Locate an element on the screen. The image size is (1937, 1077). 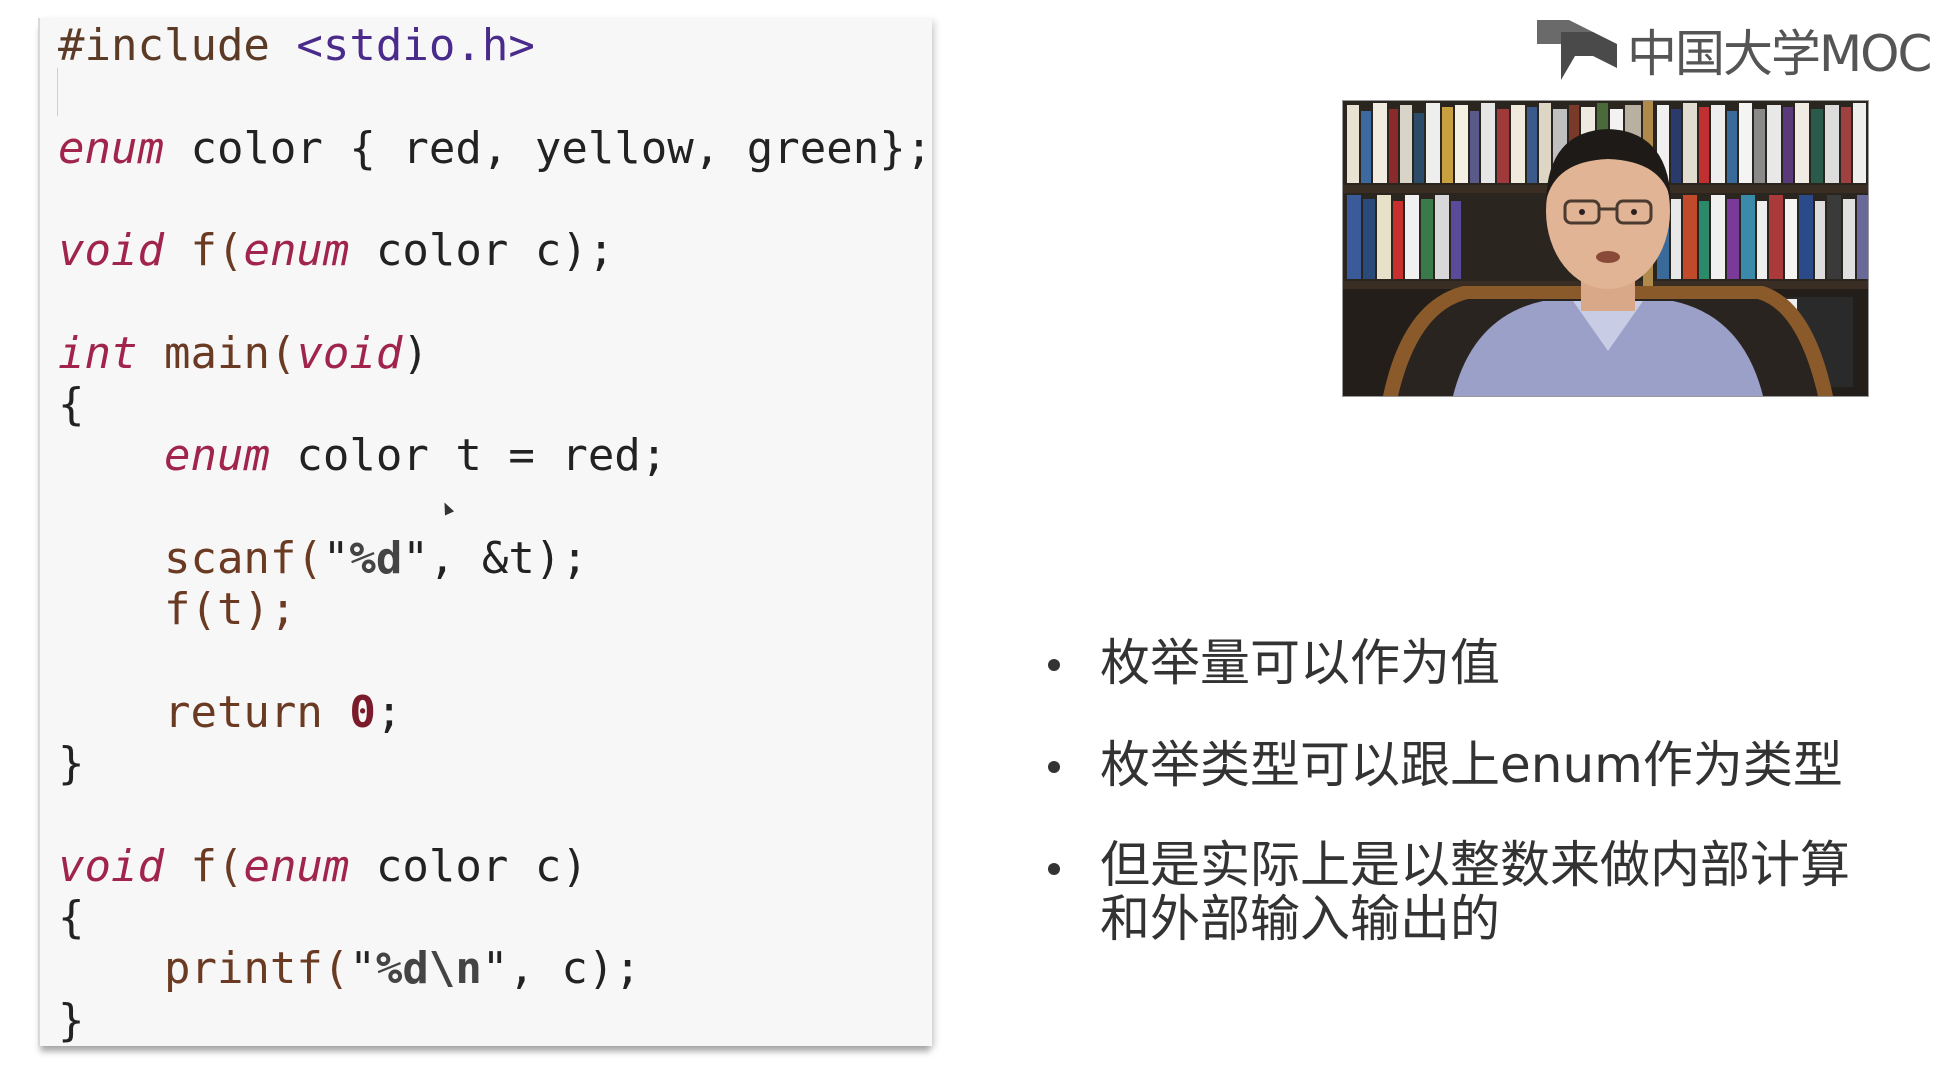
code-token: color c); is located at coordinates (482, 251).